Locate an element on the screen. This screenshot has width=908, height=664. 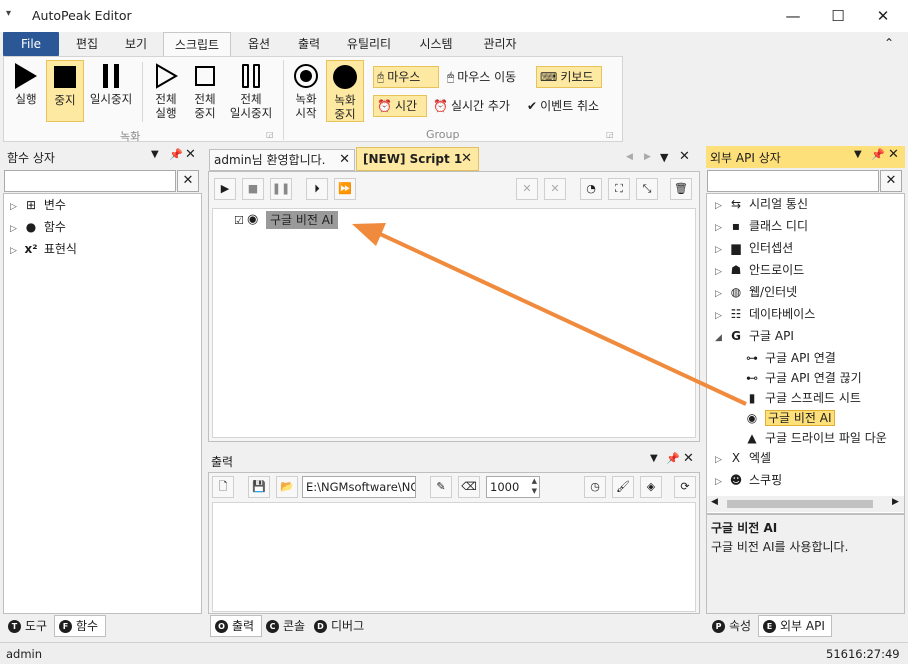
status-time: 51616:27:49 is located at coordinates (863, 654).